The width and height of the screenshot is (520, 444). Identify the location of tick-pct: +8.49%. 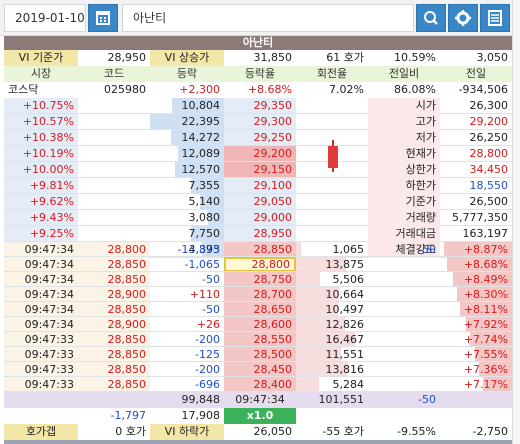
(485, 279).